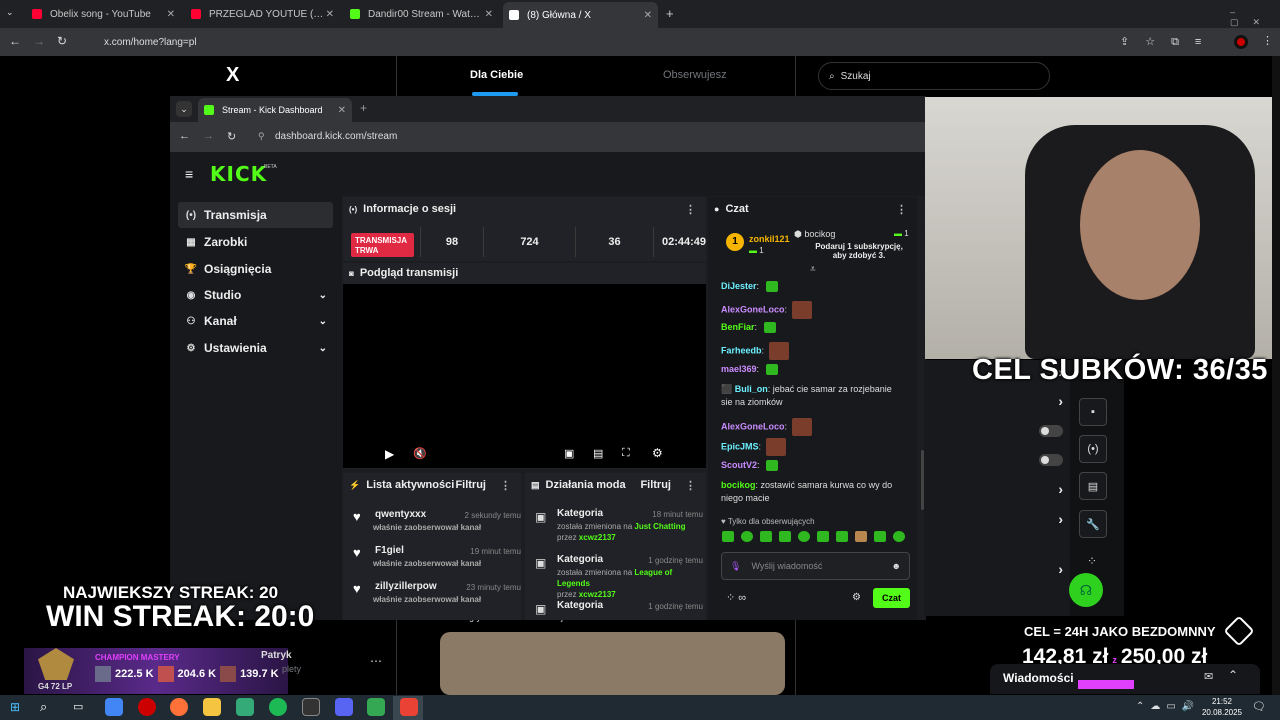 Image resolution: width=1280 pixels, height=720 pixels. I want to click on sidebar-item-ustawienia: ⚙ Ustawienia ⌄, so click(255, 348).